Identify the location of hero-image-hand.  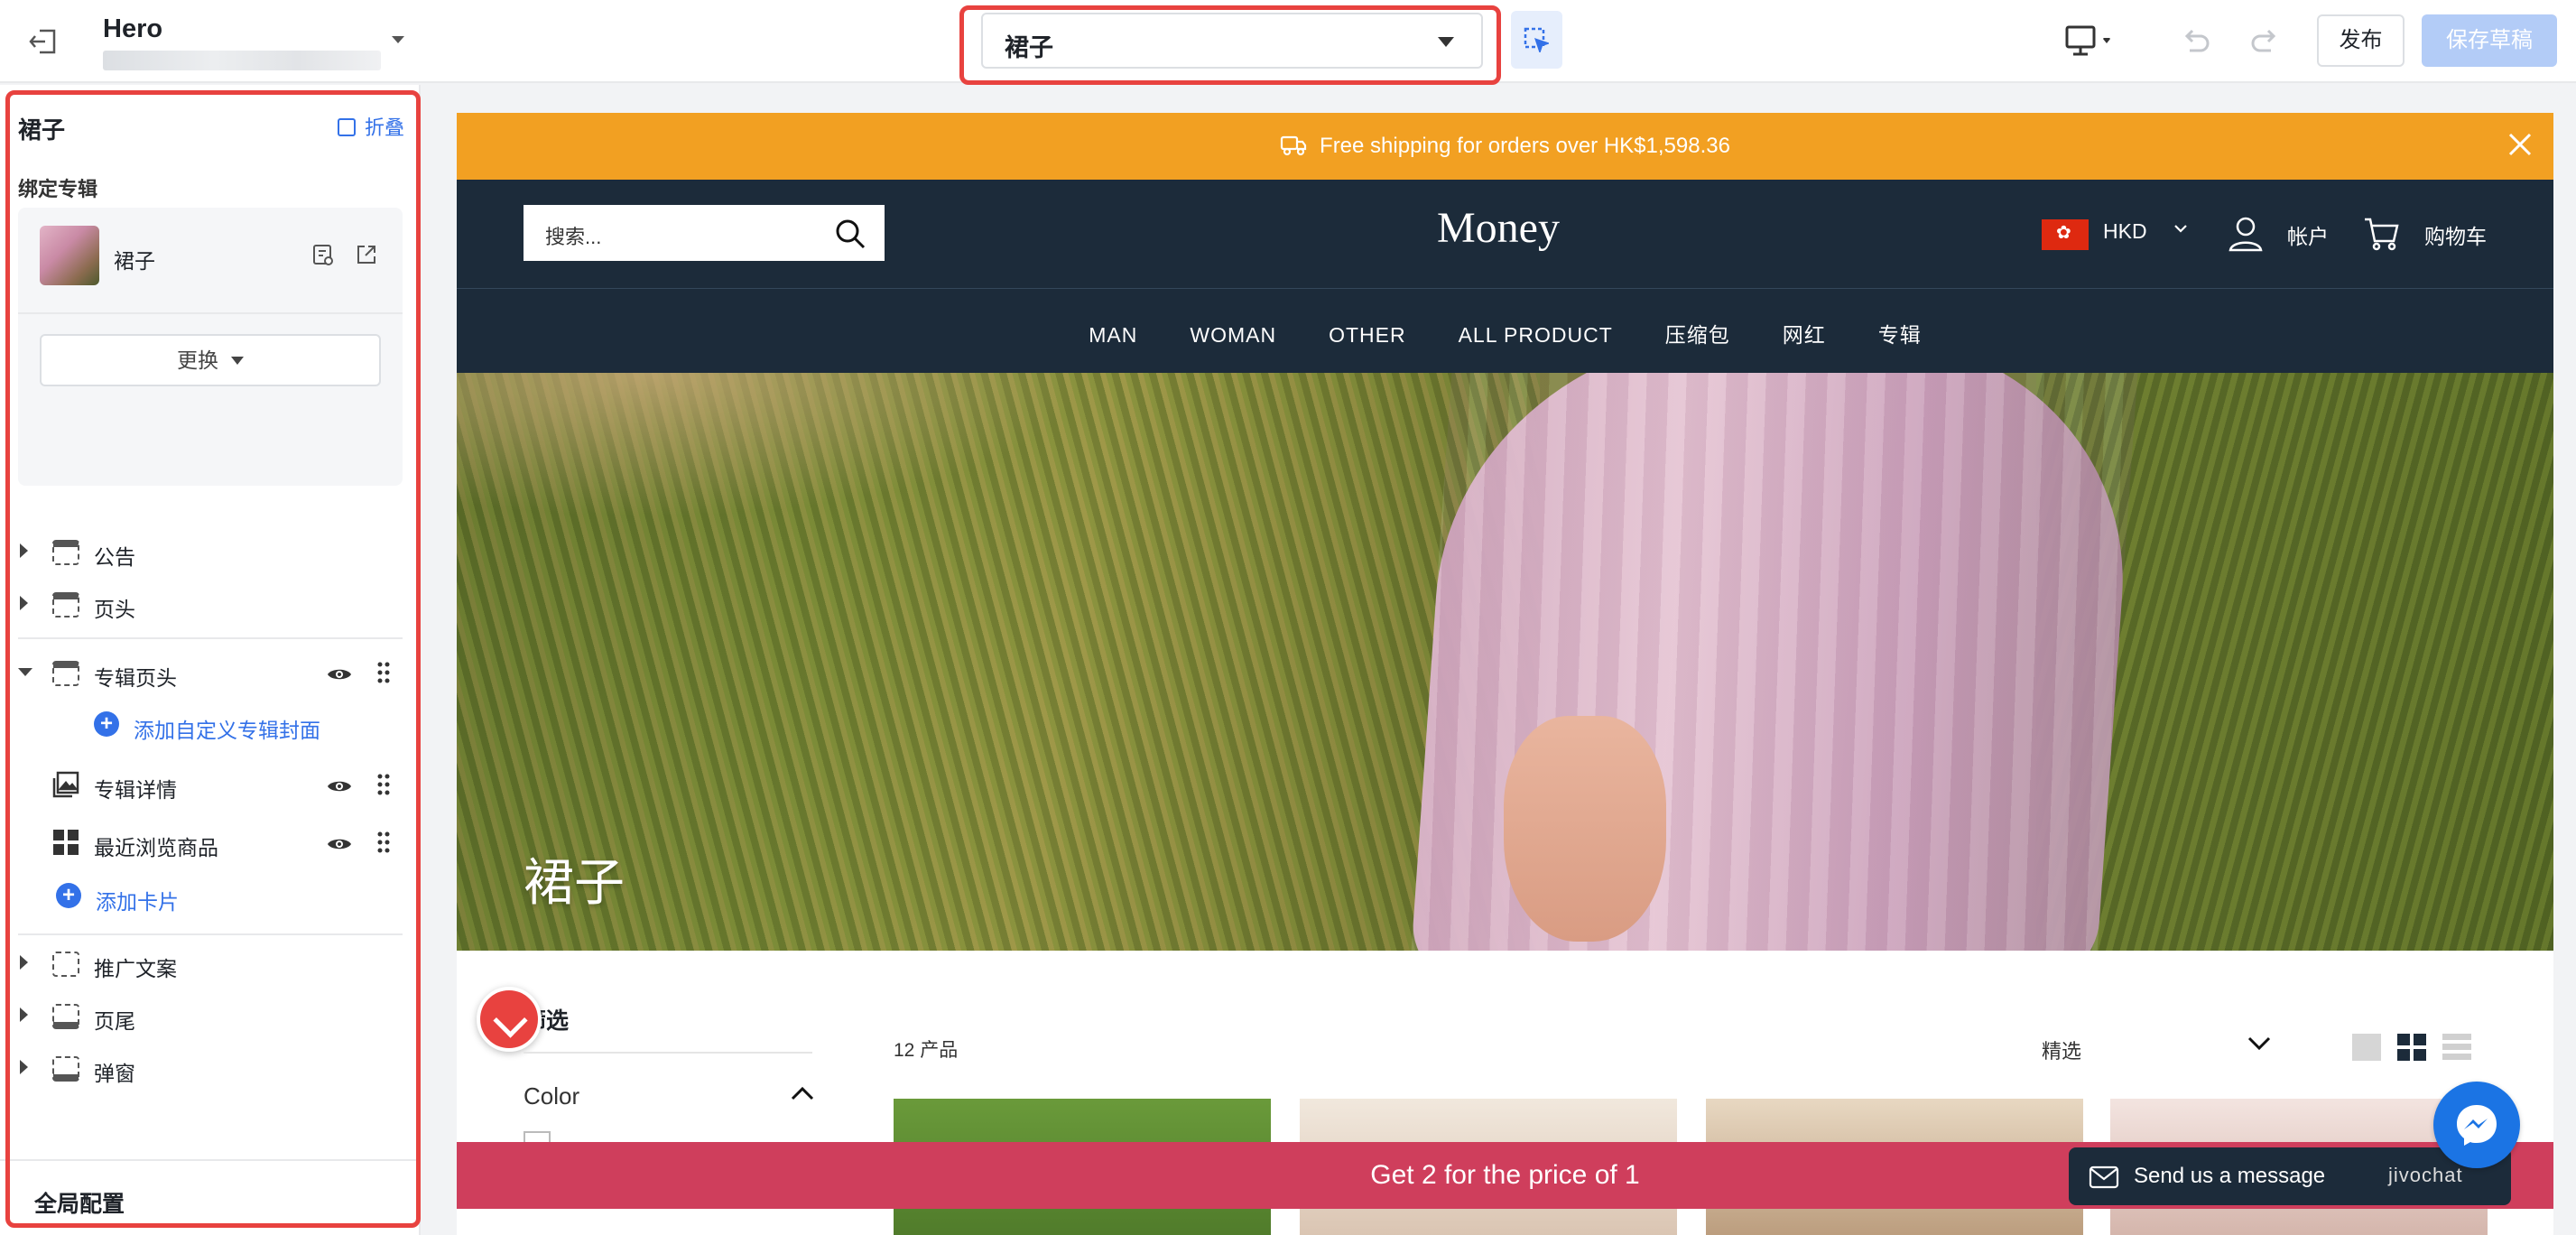
(1585, 829).